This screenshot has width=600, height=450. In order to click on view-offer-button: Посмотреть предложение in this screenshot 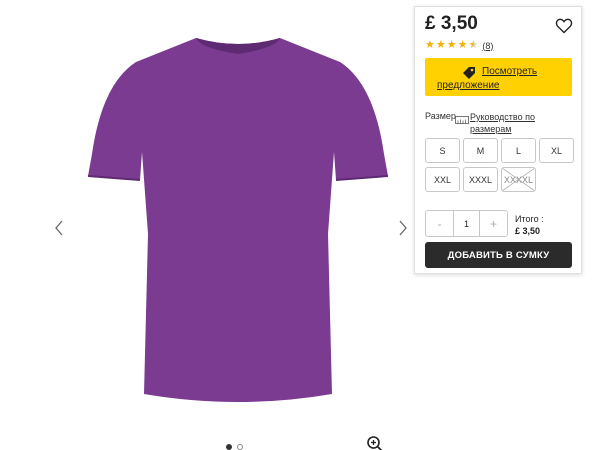, I will do `click(498, 77)`.